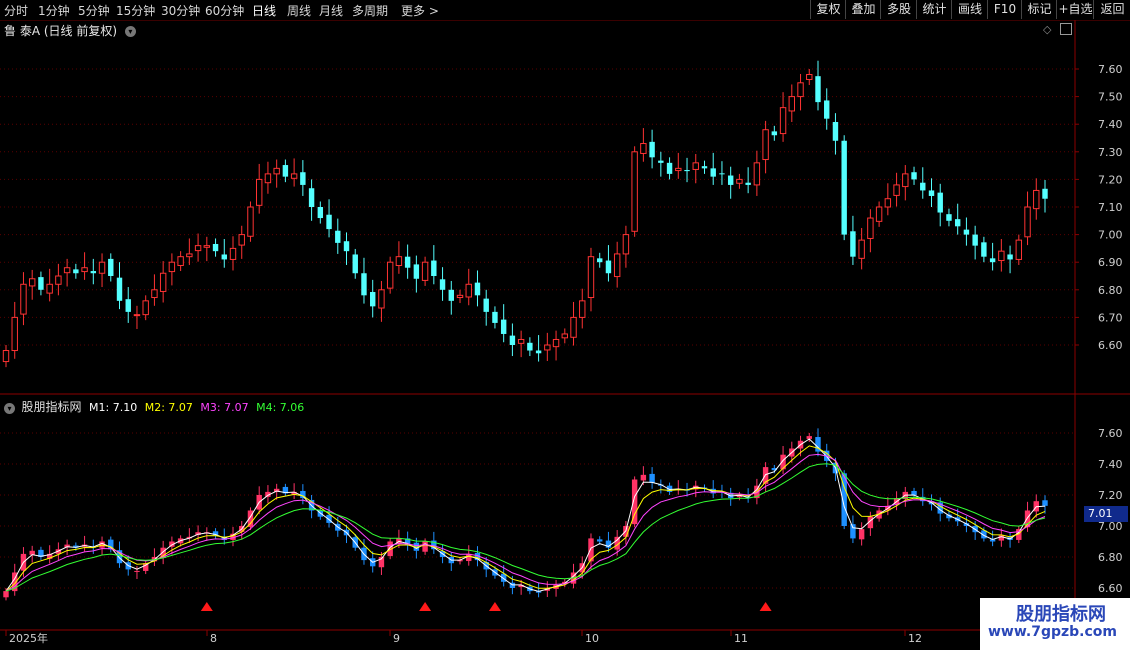  I want to click on y-tick-label: 7.40, so click(1110, 124).